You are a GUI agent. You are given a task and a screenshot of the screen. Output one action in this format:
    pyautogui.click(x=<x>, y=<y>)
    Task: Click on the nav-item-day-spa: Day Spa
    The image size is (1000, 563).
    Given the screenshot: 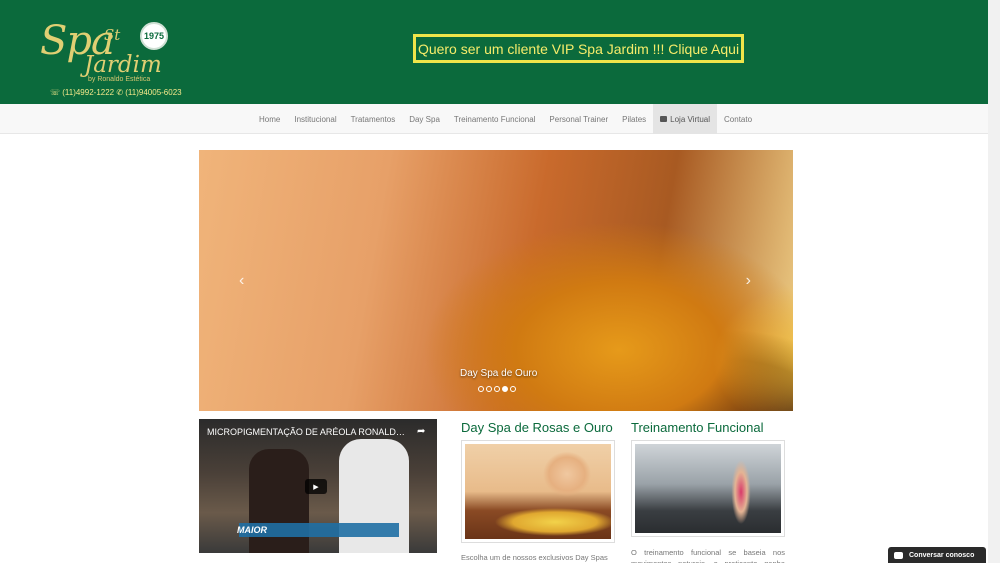 What is the action you would take?
    pyautogui.click(x=424, y=119)
    